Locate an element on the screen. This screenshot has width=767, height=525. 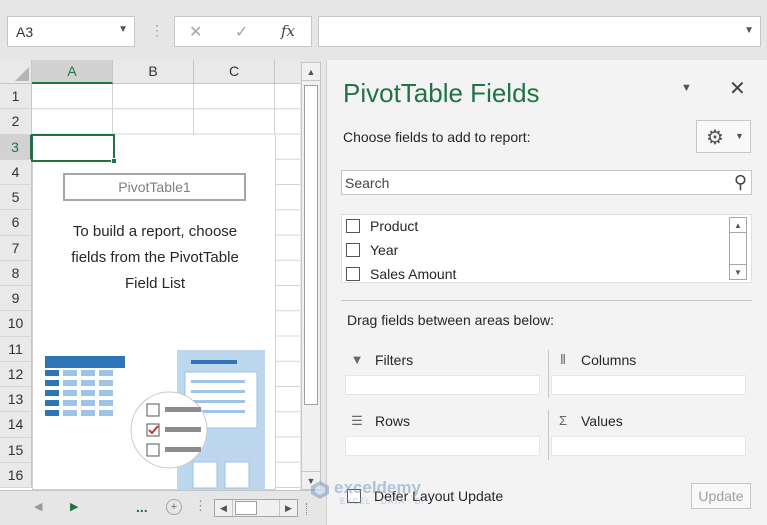
filters-area-label: ▼ Filters is located at coordinates (381, 360).